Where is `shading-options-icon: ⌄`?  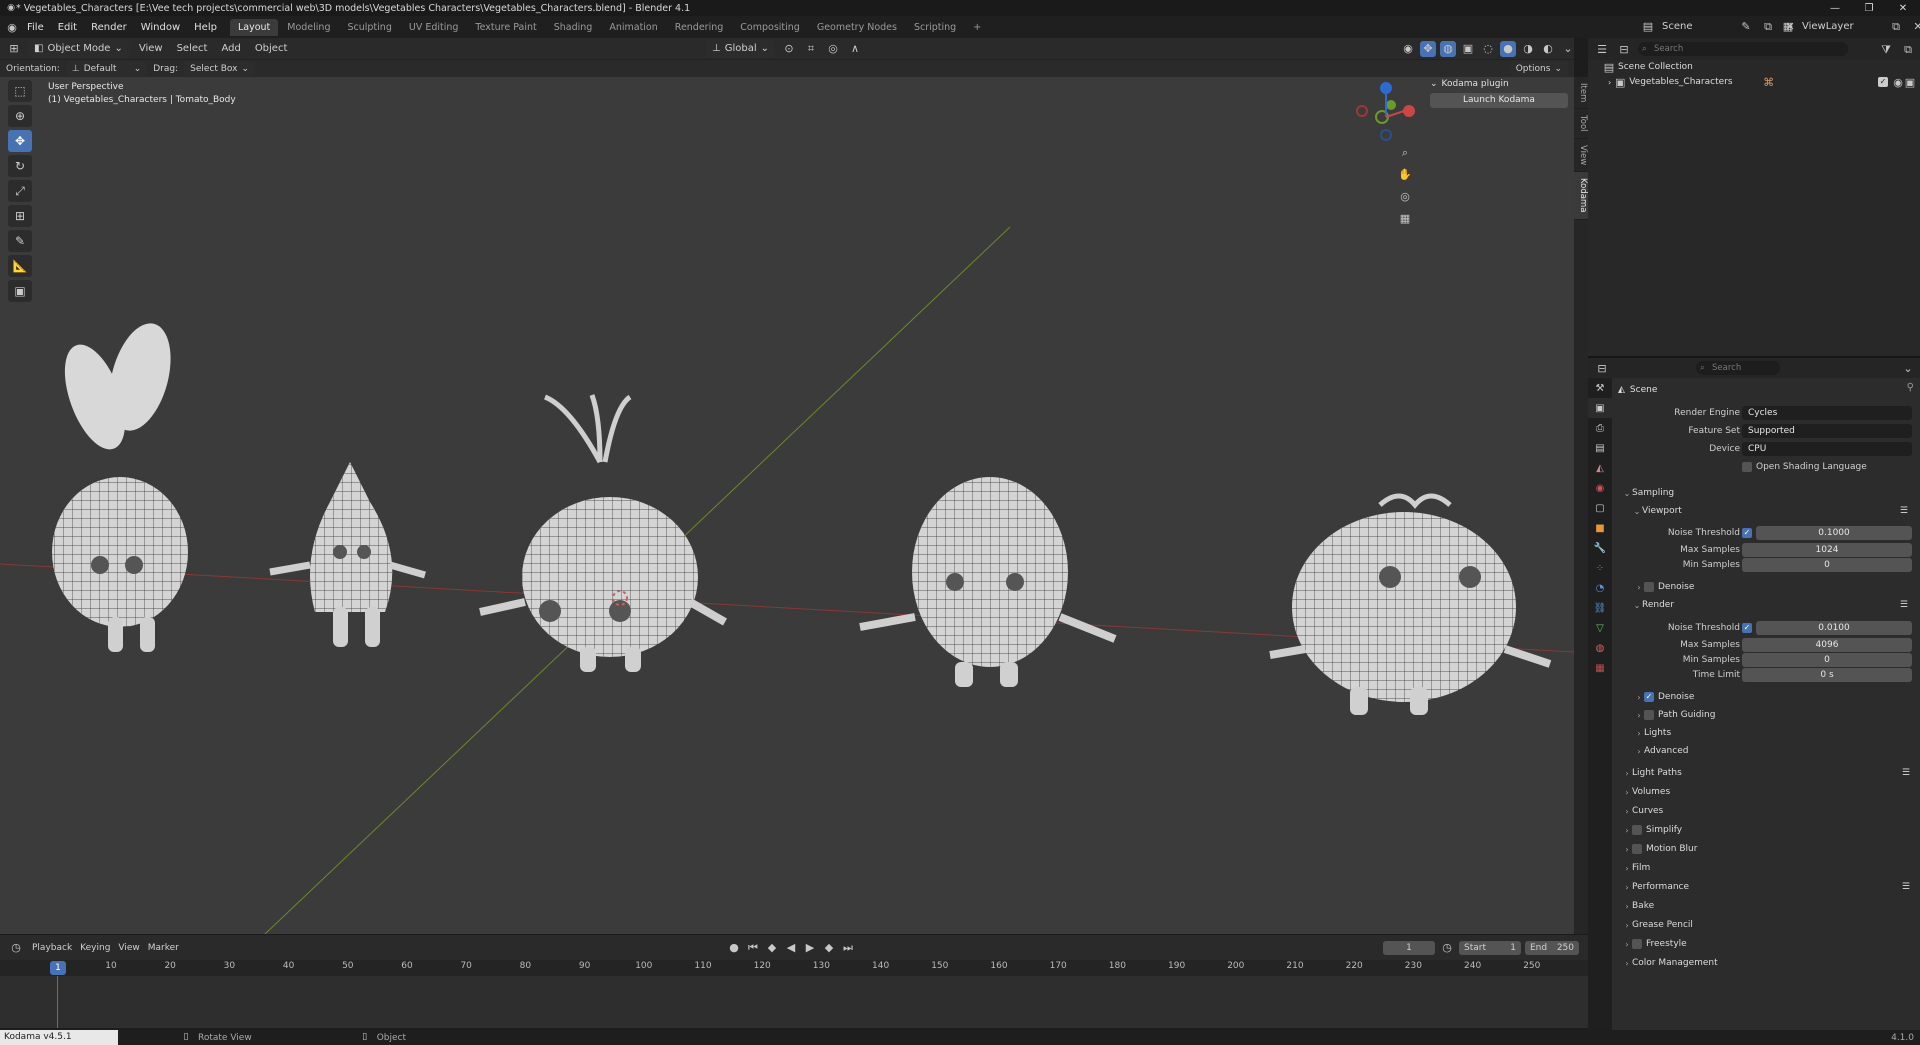 shading-options-icon: ⌄ is located at coordinates (1568, 49).